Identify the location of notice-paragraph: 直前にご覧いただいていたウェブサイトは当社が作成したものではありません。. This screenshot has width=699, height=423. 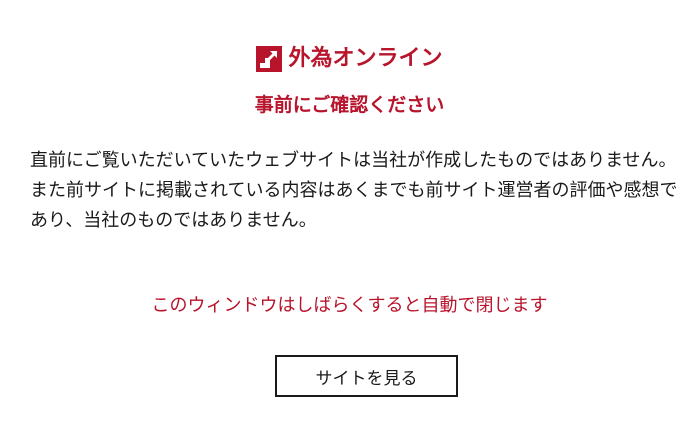
(353, 160).